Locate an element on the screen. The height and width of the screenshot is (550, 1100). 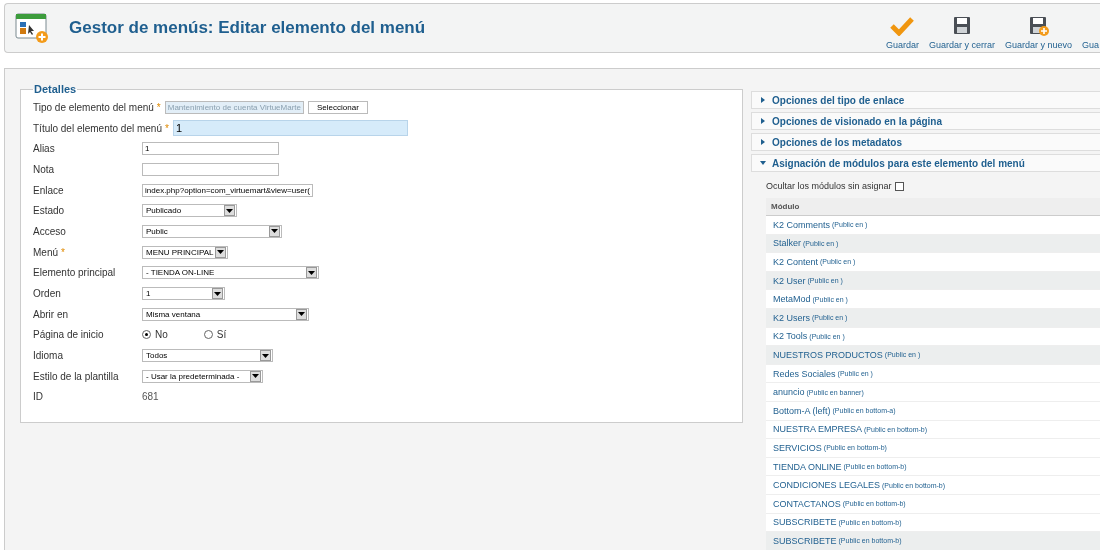
field-label: Elemento principal is located at coordinates (74, 273).